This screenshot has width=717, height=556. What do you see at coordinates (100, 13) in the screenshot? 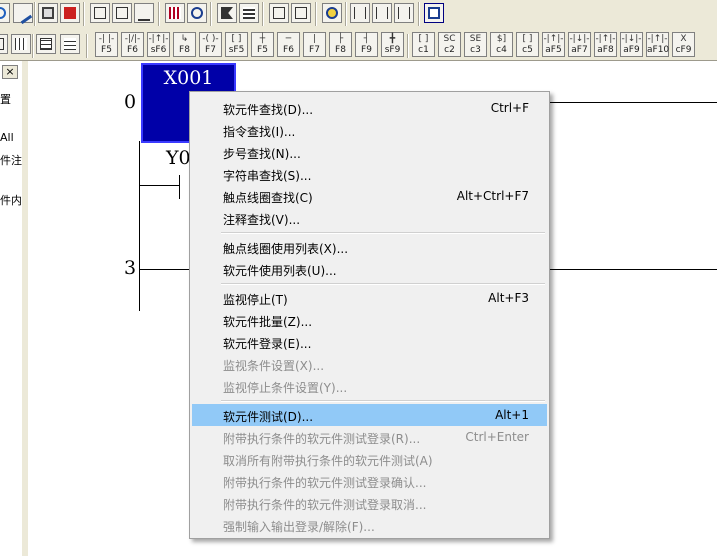
I see `ladder-edit-icon` at bounding box center [100, 13].